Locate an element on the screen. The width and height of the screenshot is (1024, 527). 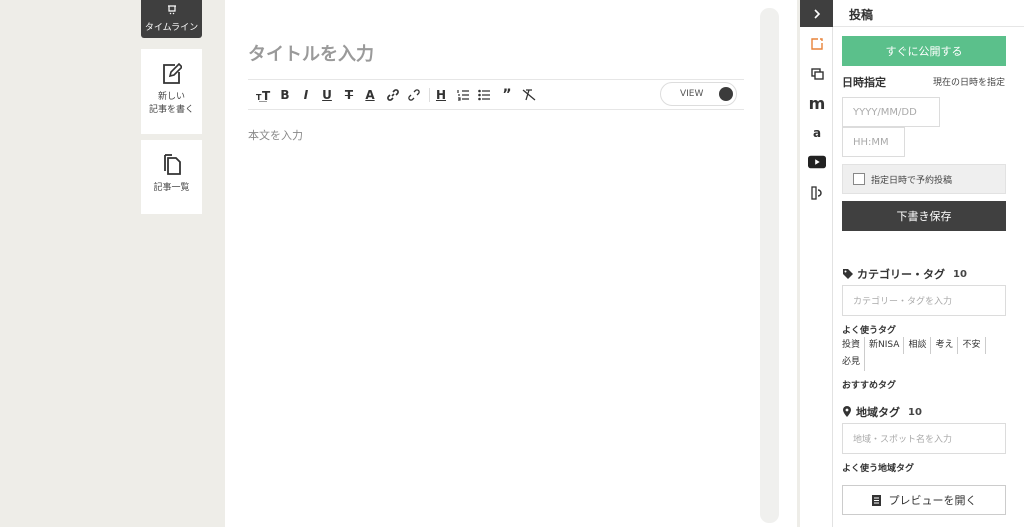
nav-post-list-label: 記事一覧 is located at coordinates (171, 188).